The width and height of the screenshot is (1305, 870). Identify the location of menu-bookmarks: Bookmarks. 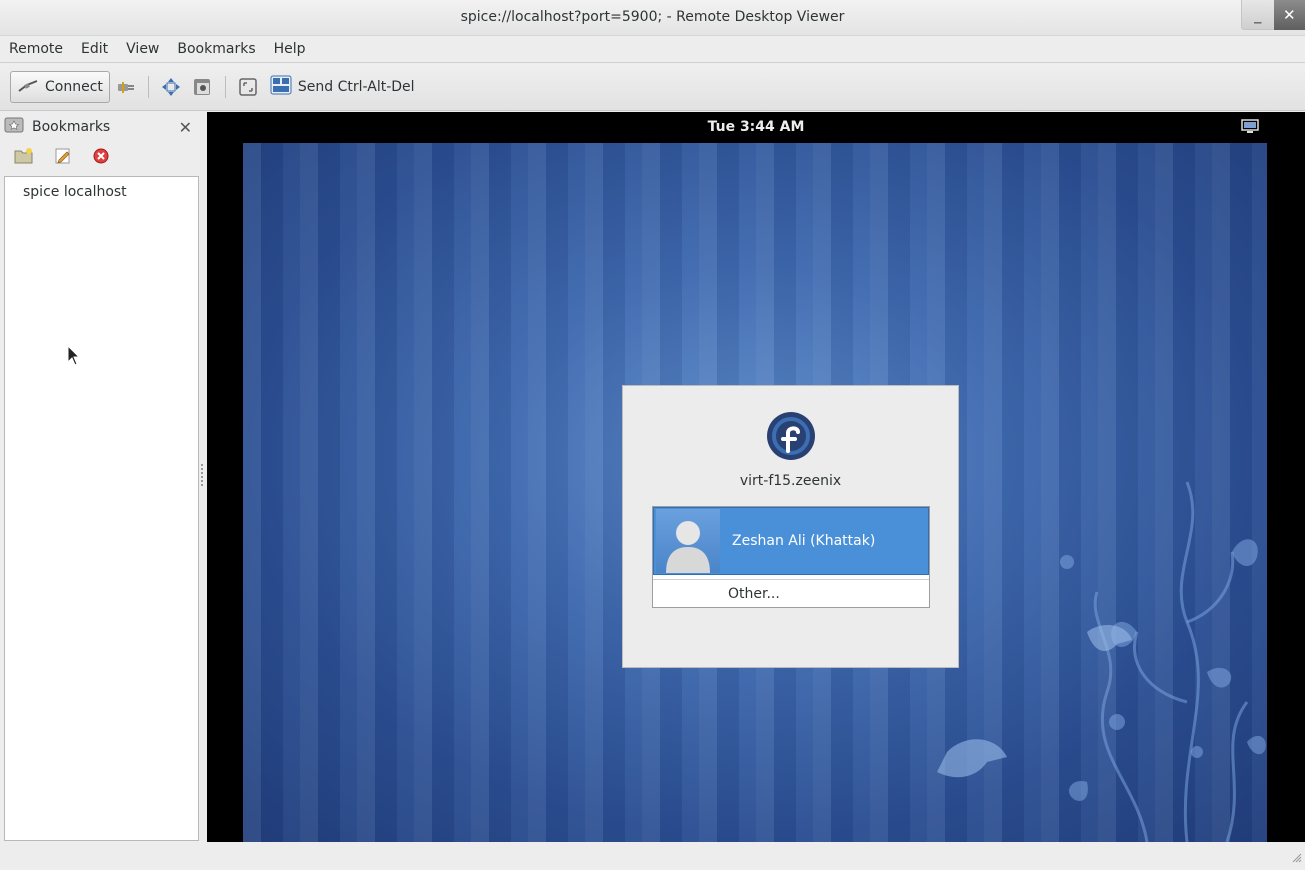
(216, 49).